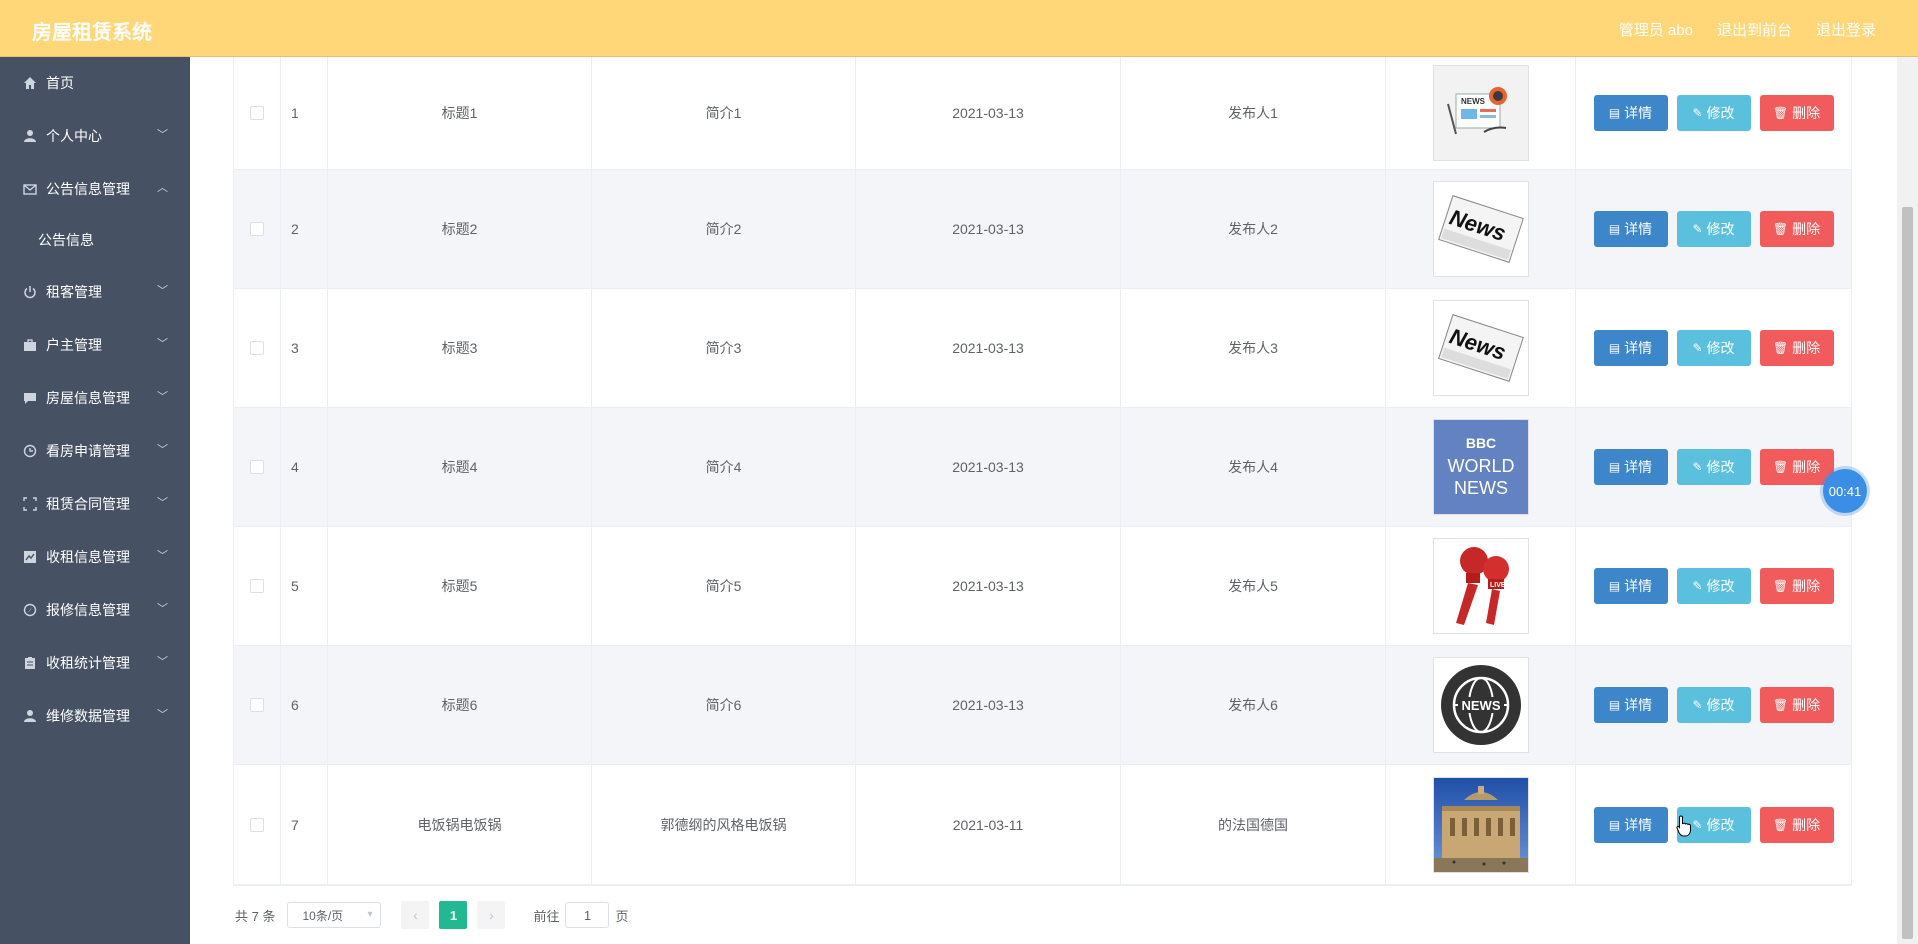 The width and height of the screenshot is (1918, 944). I want to click on detail-label: 详情, so click(1638, 348).